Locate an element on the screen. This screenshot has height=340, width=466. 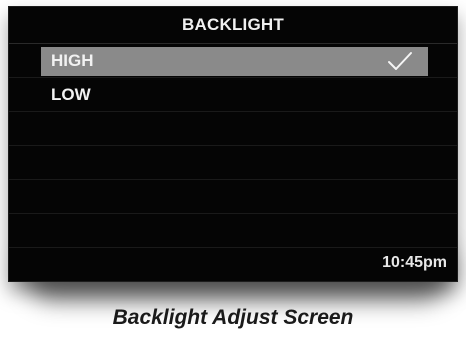
menu-option-label: LOW is located at coordinates (71, 94).